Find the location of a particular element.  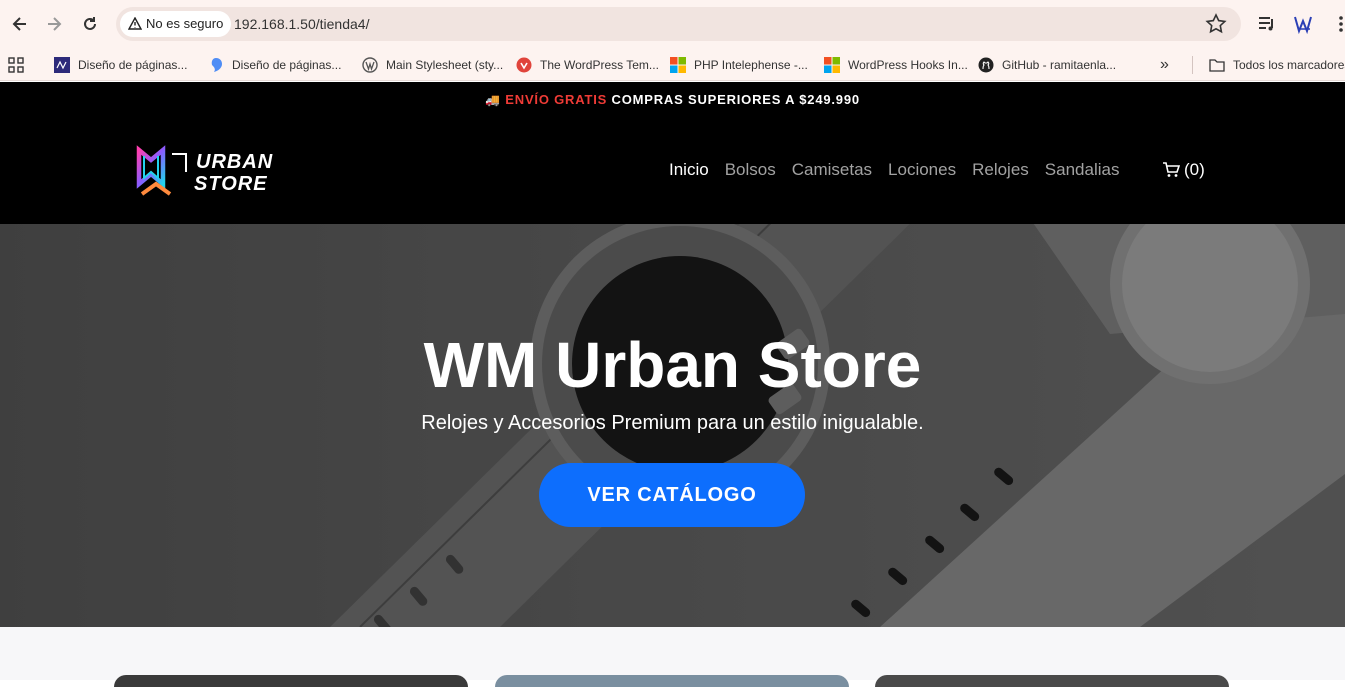

view-catalog-button: VER CATÁLOGO is located at coordinates (672, 495).